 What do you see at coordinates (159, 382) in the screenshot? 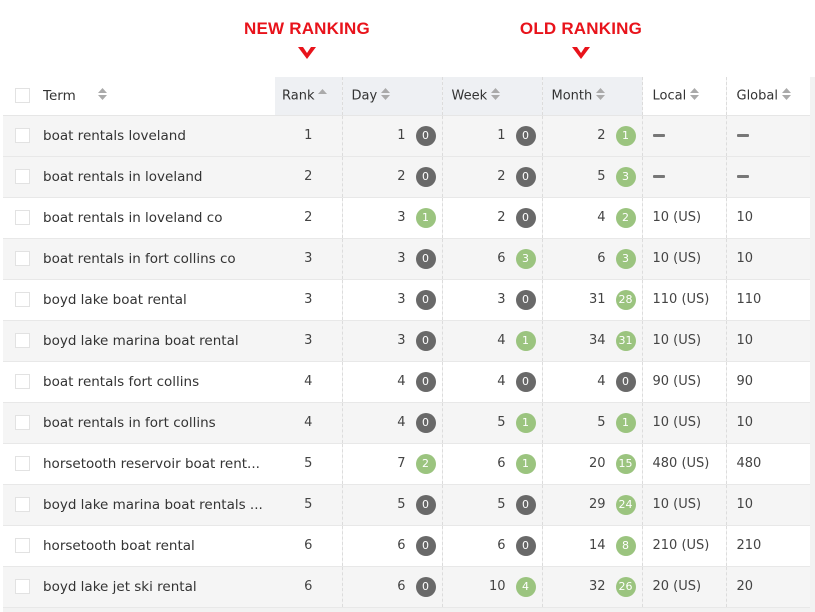
I see `term-cell: boat rentals fort collins` at bounding box center [159, 382].